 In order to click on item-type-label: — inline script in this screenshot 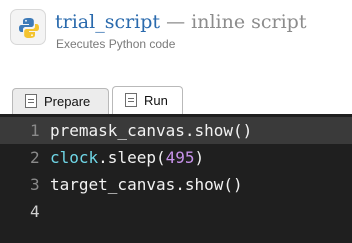, I will do `click(233, 22)`.